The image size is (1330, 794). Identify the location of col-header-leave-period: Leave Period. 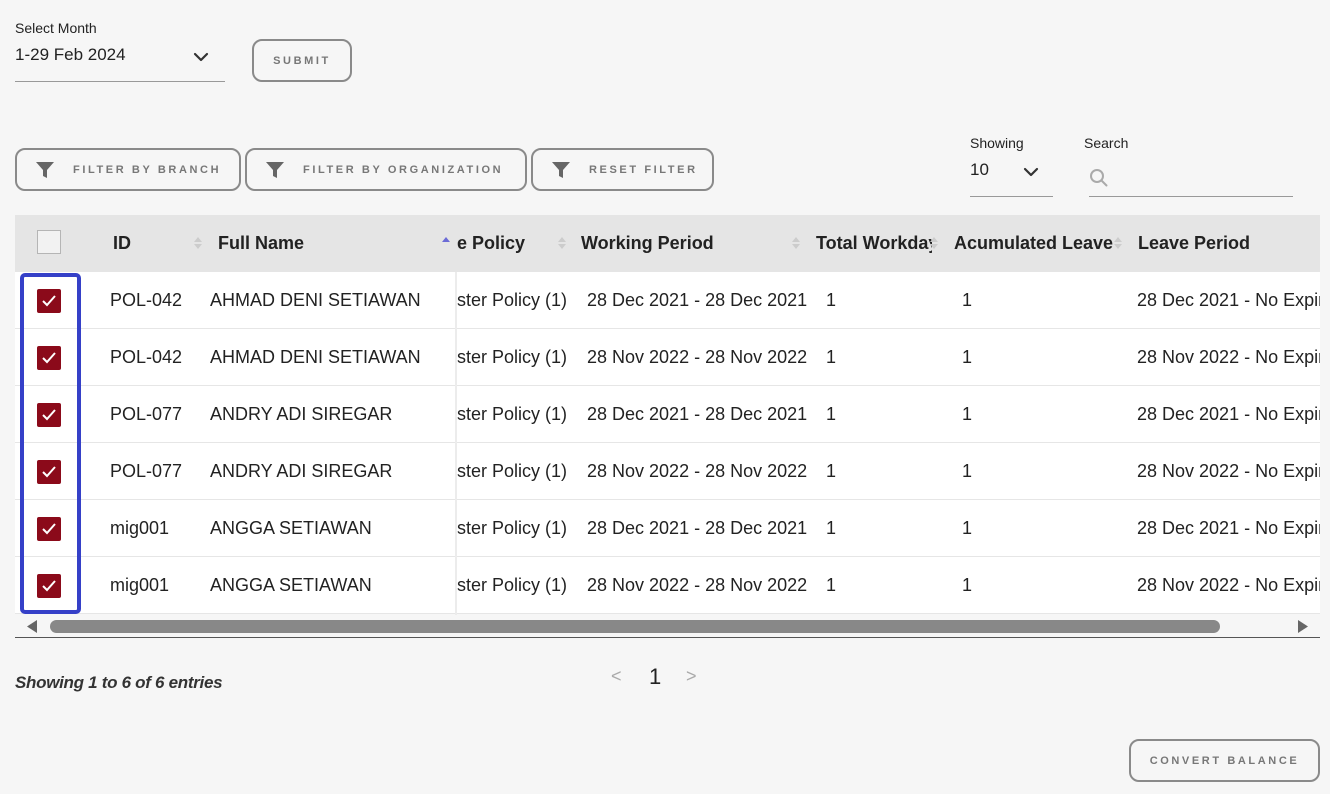
(1194, 243).